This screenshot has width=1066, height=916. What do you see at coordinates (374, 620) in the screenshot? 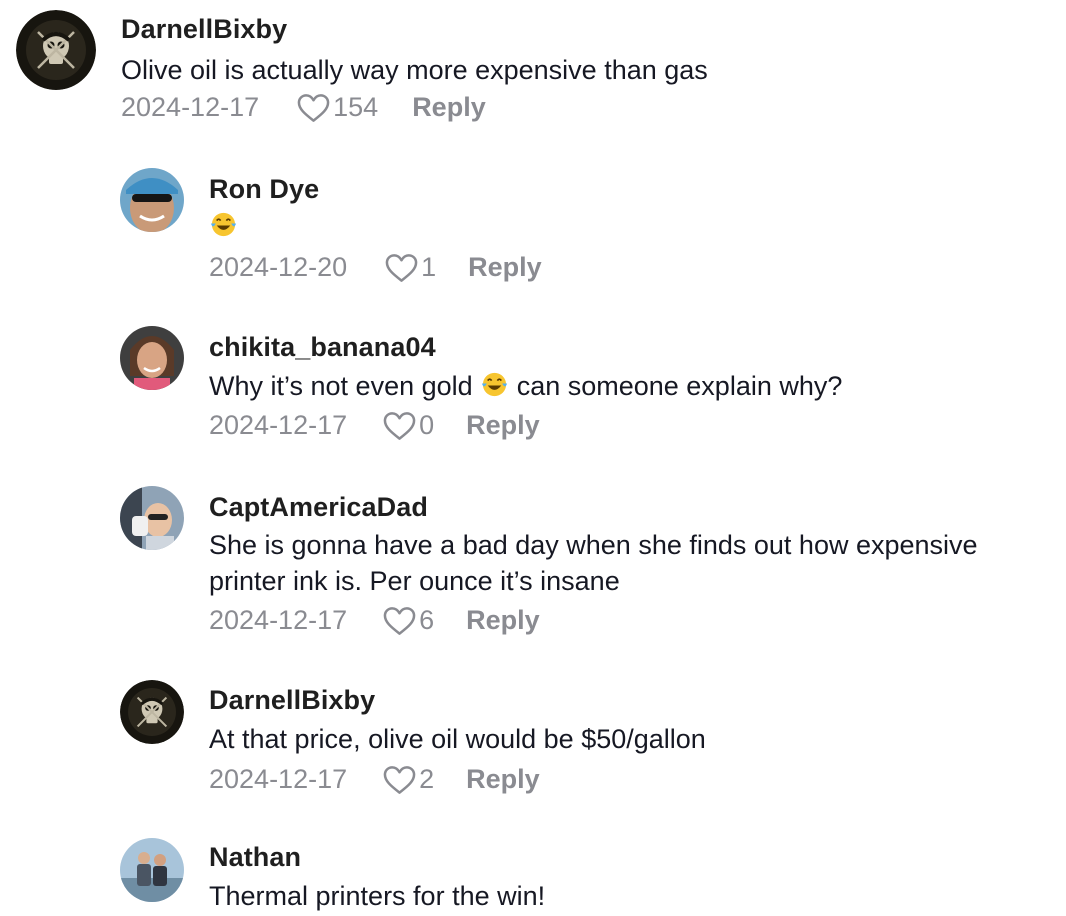
I see `comment-meta: 2024-12-17 6 Reply` at bounding box center [374, 620].